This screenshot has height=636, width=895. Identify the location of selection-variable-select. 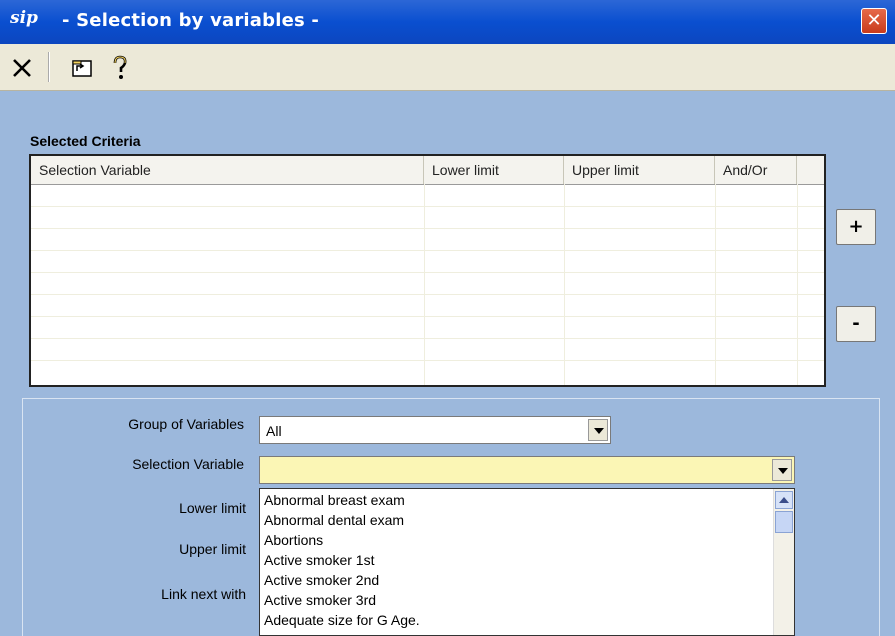
(527, 470).